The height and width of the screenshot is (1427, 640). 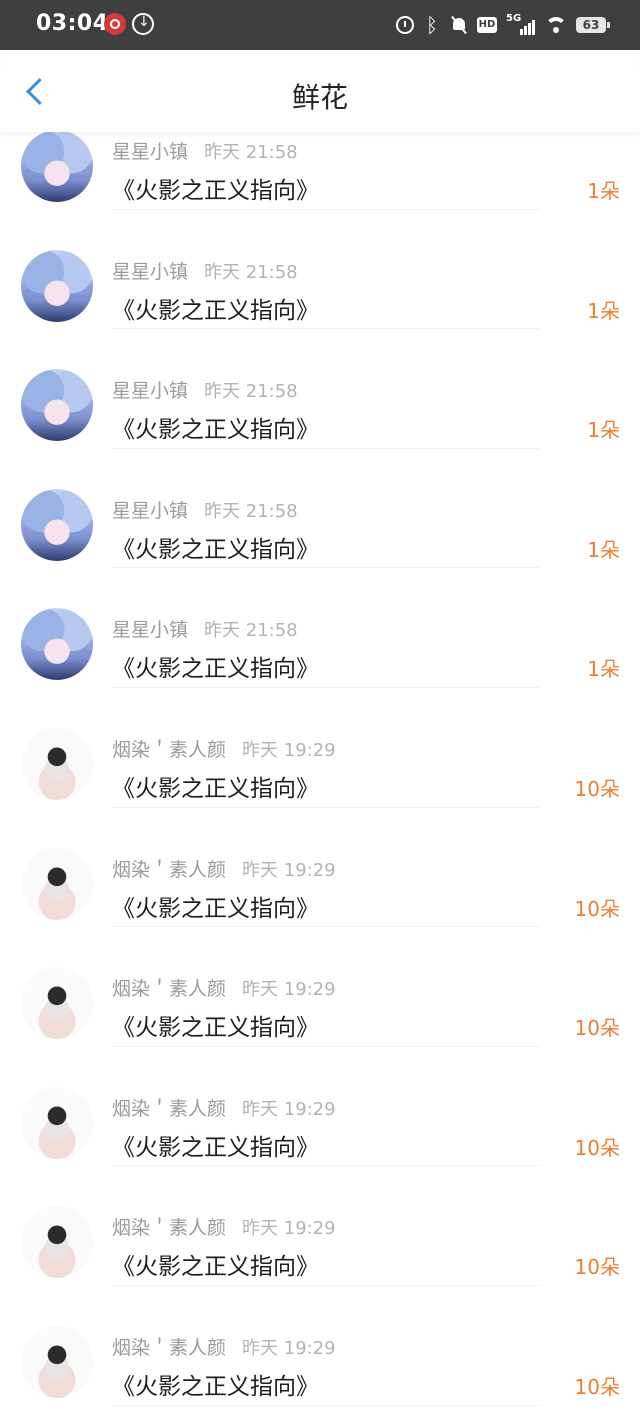 What do you see at coordinates (115, 24) in the screenshot?
I see `netease-music-icon` at bounding box center [115, 24].